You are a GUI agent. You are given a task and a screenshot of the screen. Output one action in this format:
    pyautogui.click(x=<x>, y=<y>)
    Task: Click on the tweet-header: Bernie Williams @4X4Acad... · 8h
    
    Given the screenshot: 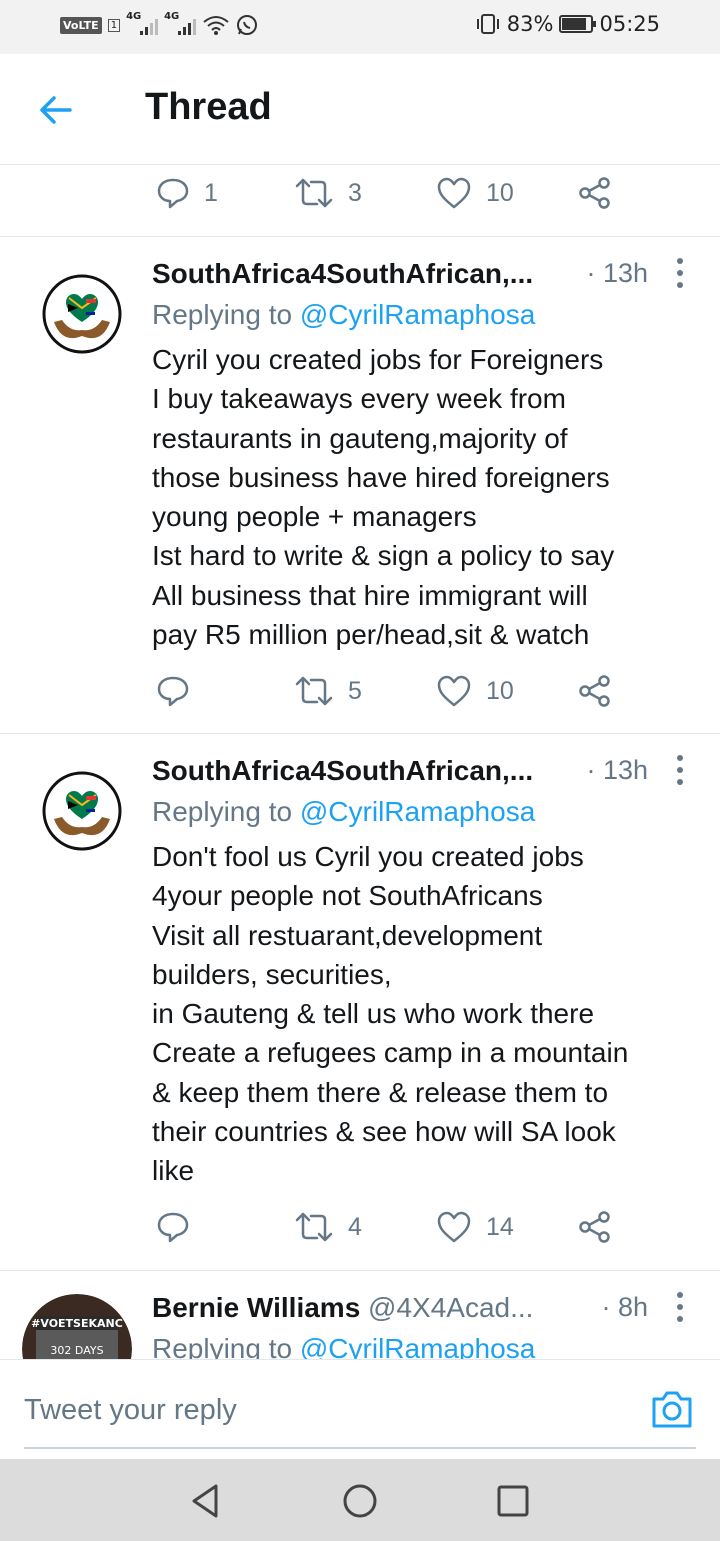 What is the action you would take?
    pyautogui.click(x=436, y=1310)
    